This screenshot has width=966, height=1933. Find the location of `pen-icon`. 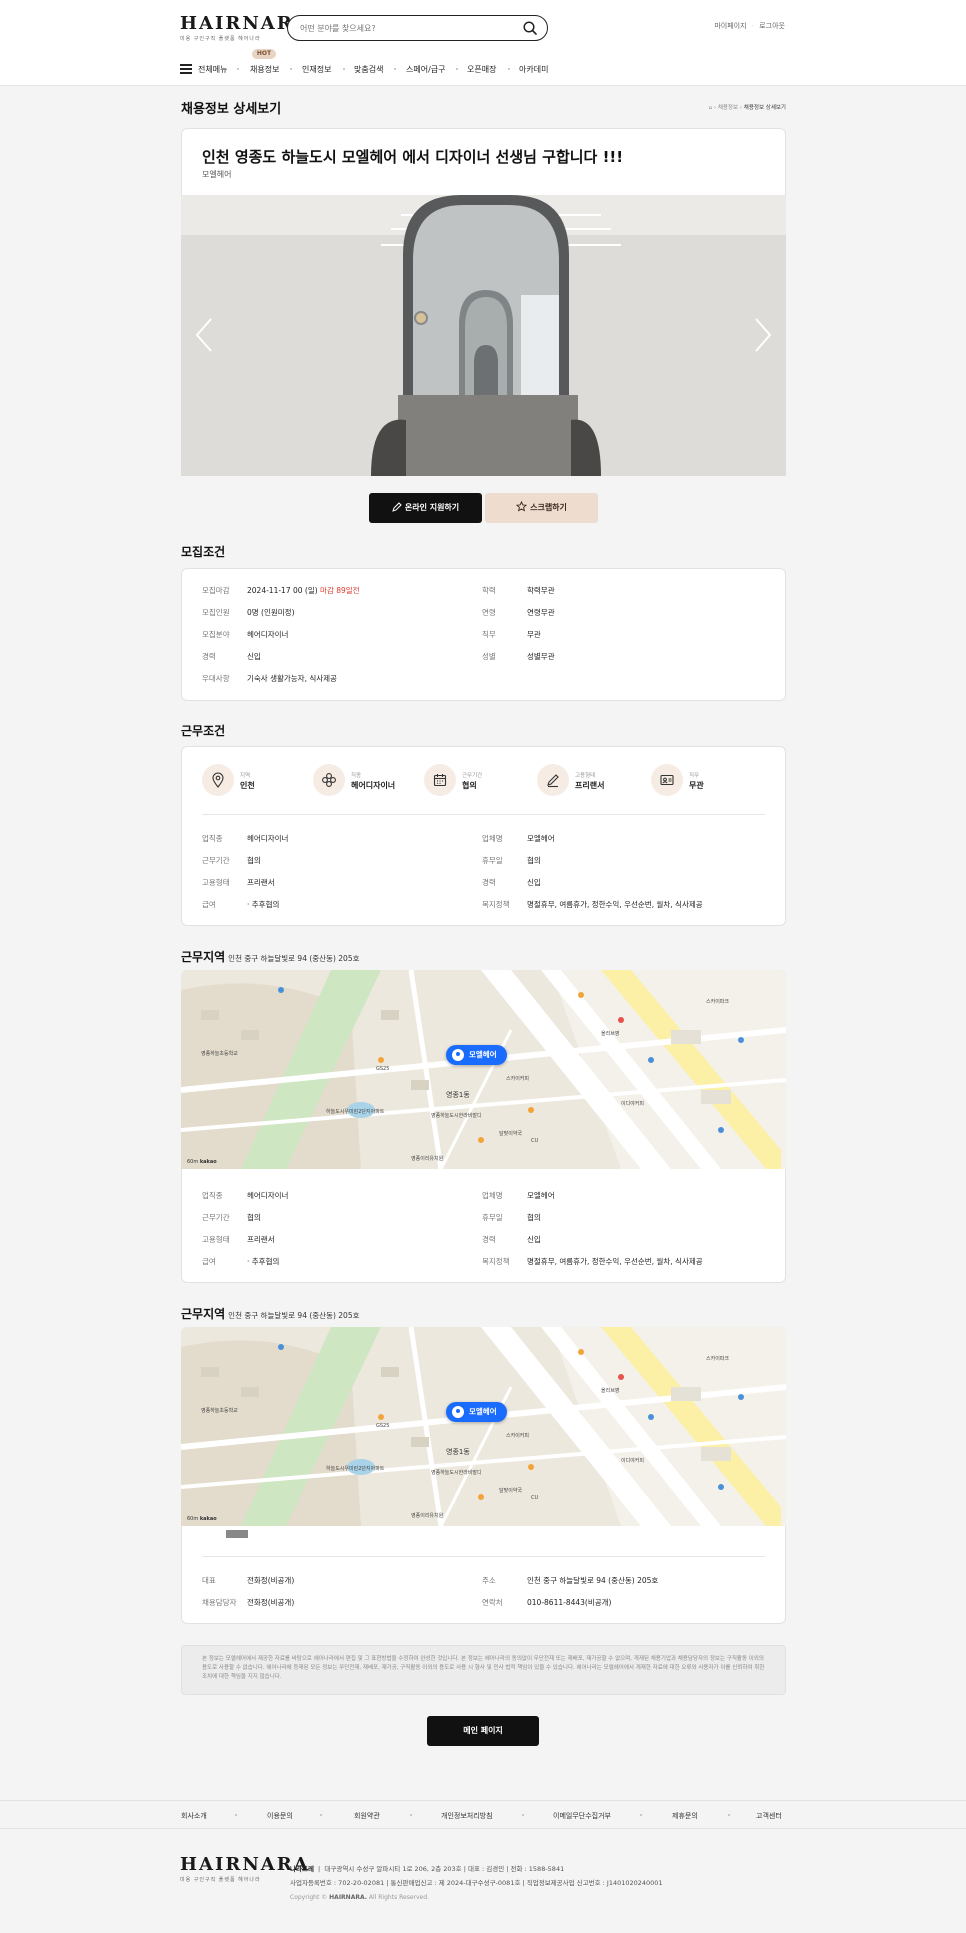

pen-icon is located at coordinates (397, 507).